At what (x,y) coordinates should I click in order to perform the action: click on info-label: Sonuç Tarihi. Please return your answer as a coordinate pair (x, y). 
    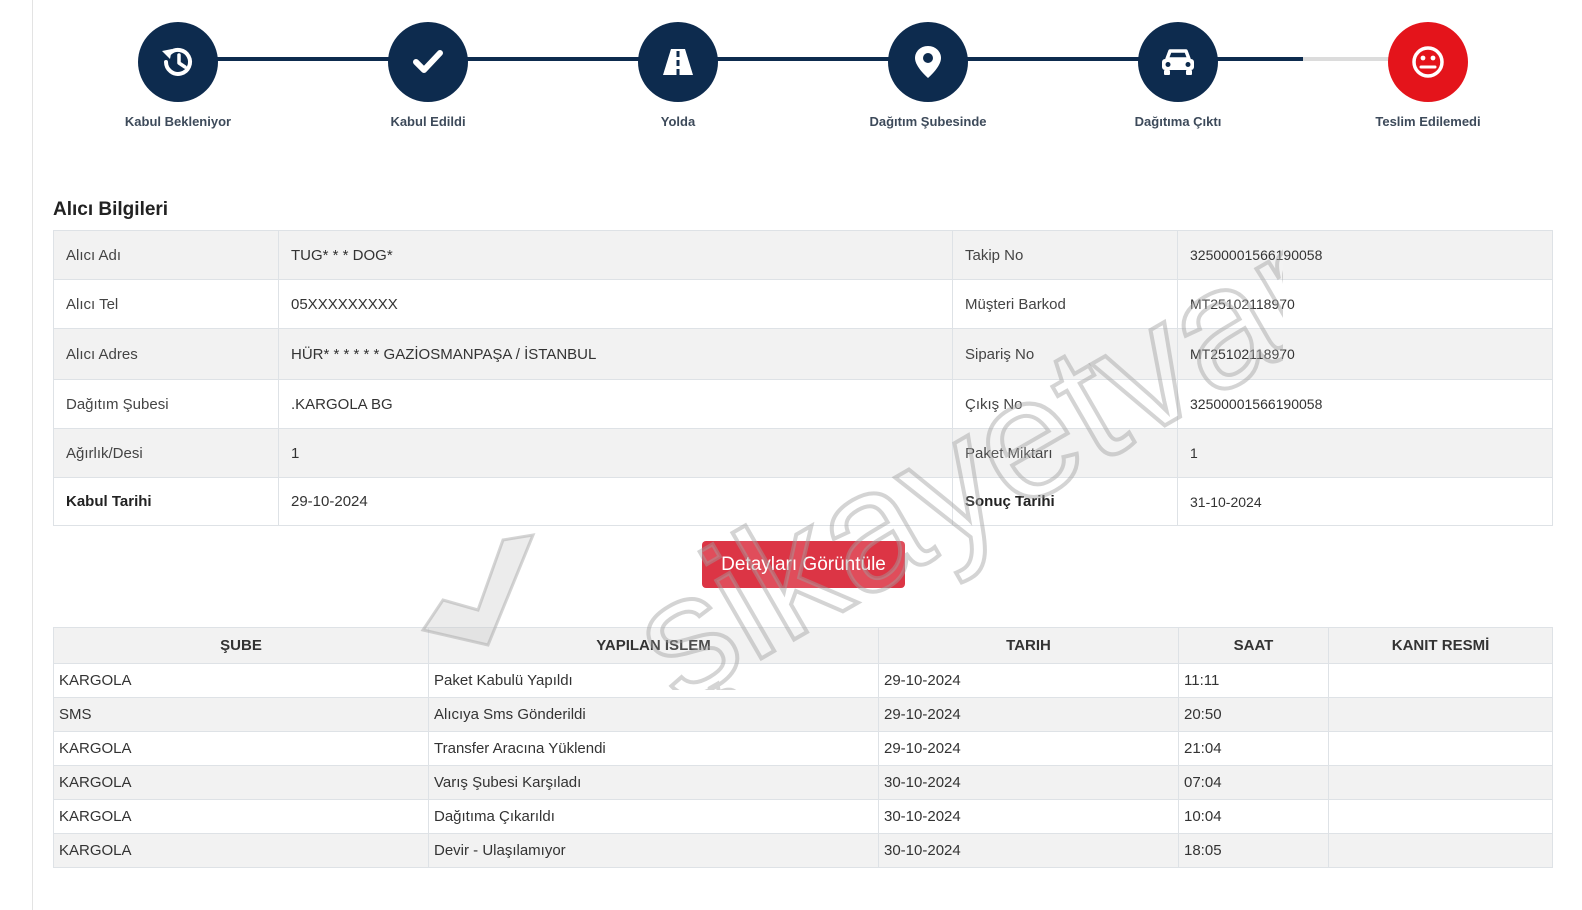
    Looking at the image, I should click on (1065, 501).